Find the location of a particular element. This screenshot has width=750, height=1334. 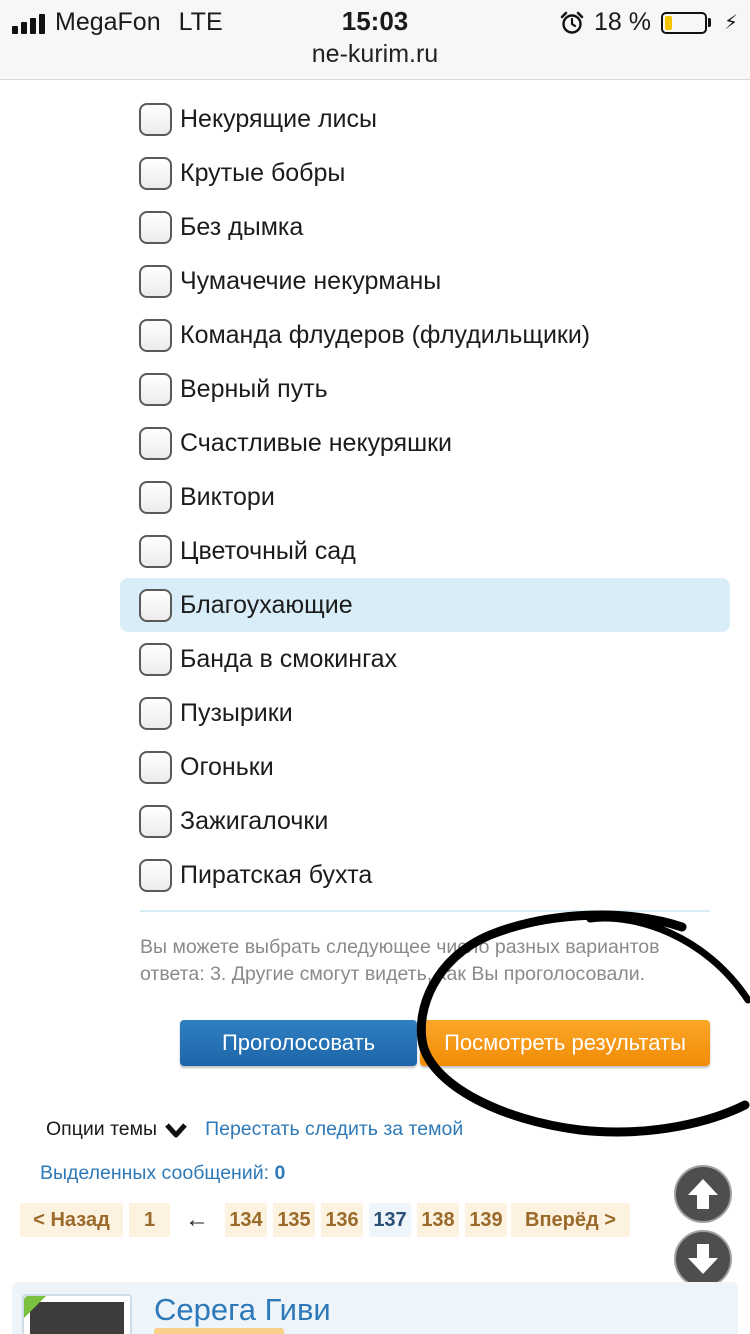

poll-option-label: Команда флудеров (флудильщики) is located at coordinates (385, 334).